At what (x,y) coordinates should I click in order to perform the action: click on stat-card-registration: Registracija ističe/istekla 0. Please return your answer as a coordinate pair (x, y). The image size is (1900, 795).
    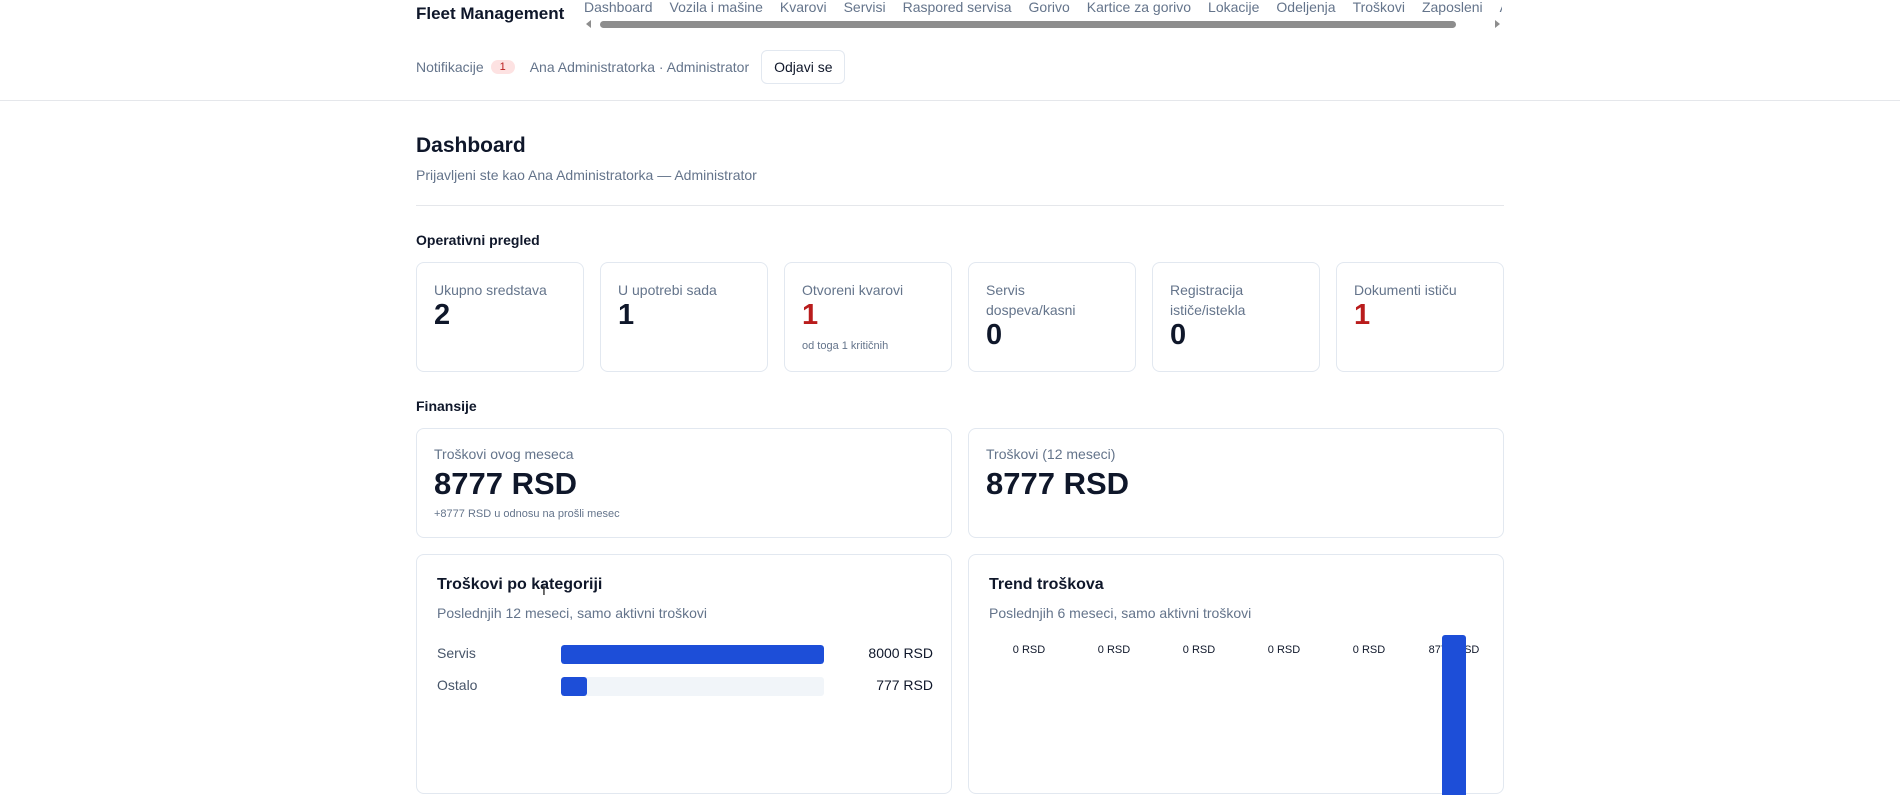
    Looking at the image, I should click on (1236, 317).